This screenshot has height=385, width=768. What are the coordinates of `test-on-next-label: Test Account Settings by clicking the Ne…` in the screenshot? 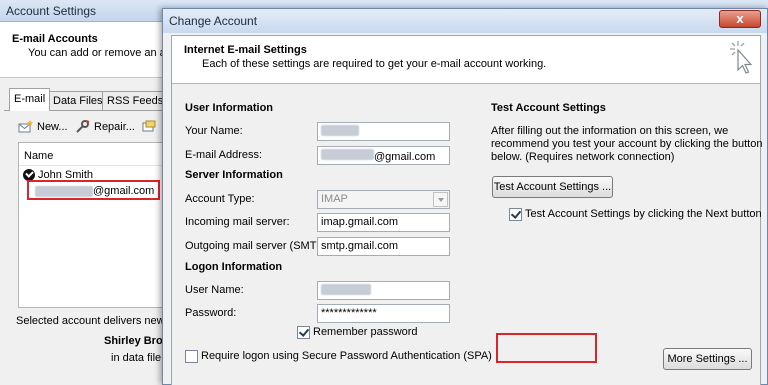 It's located at (643, 214).